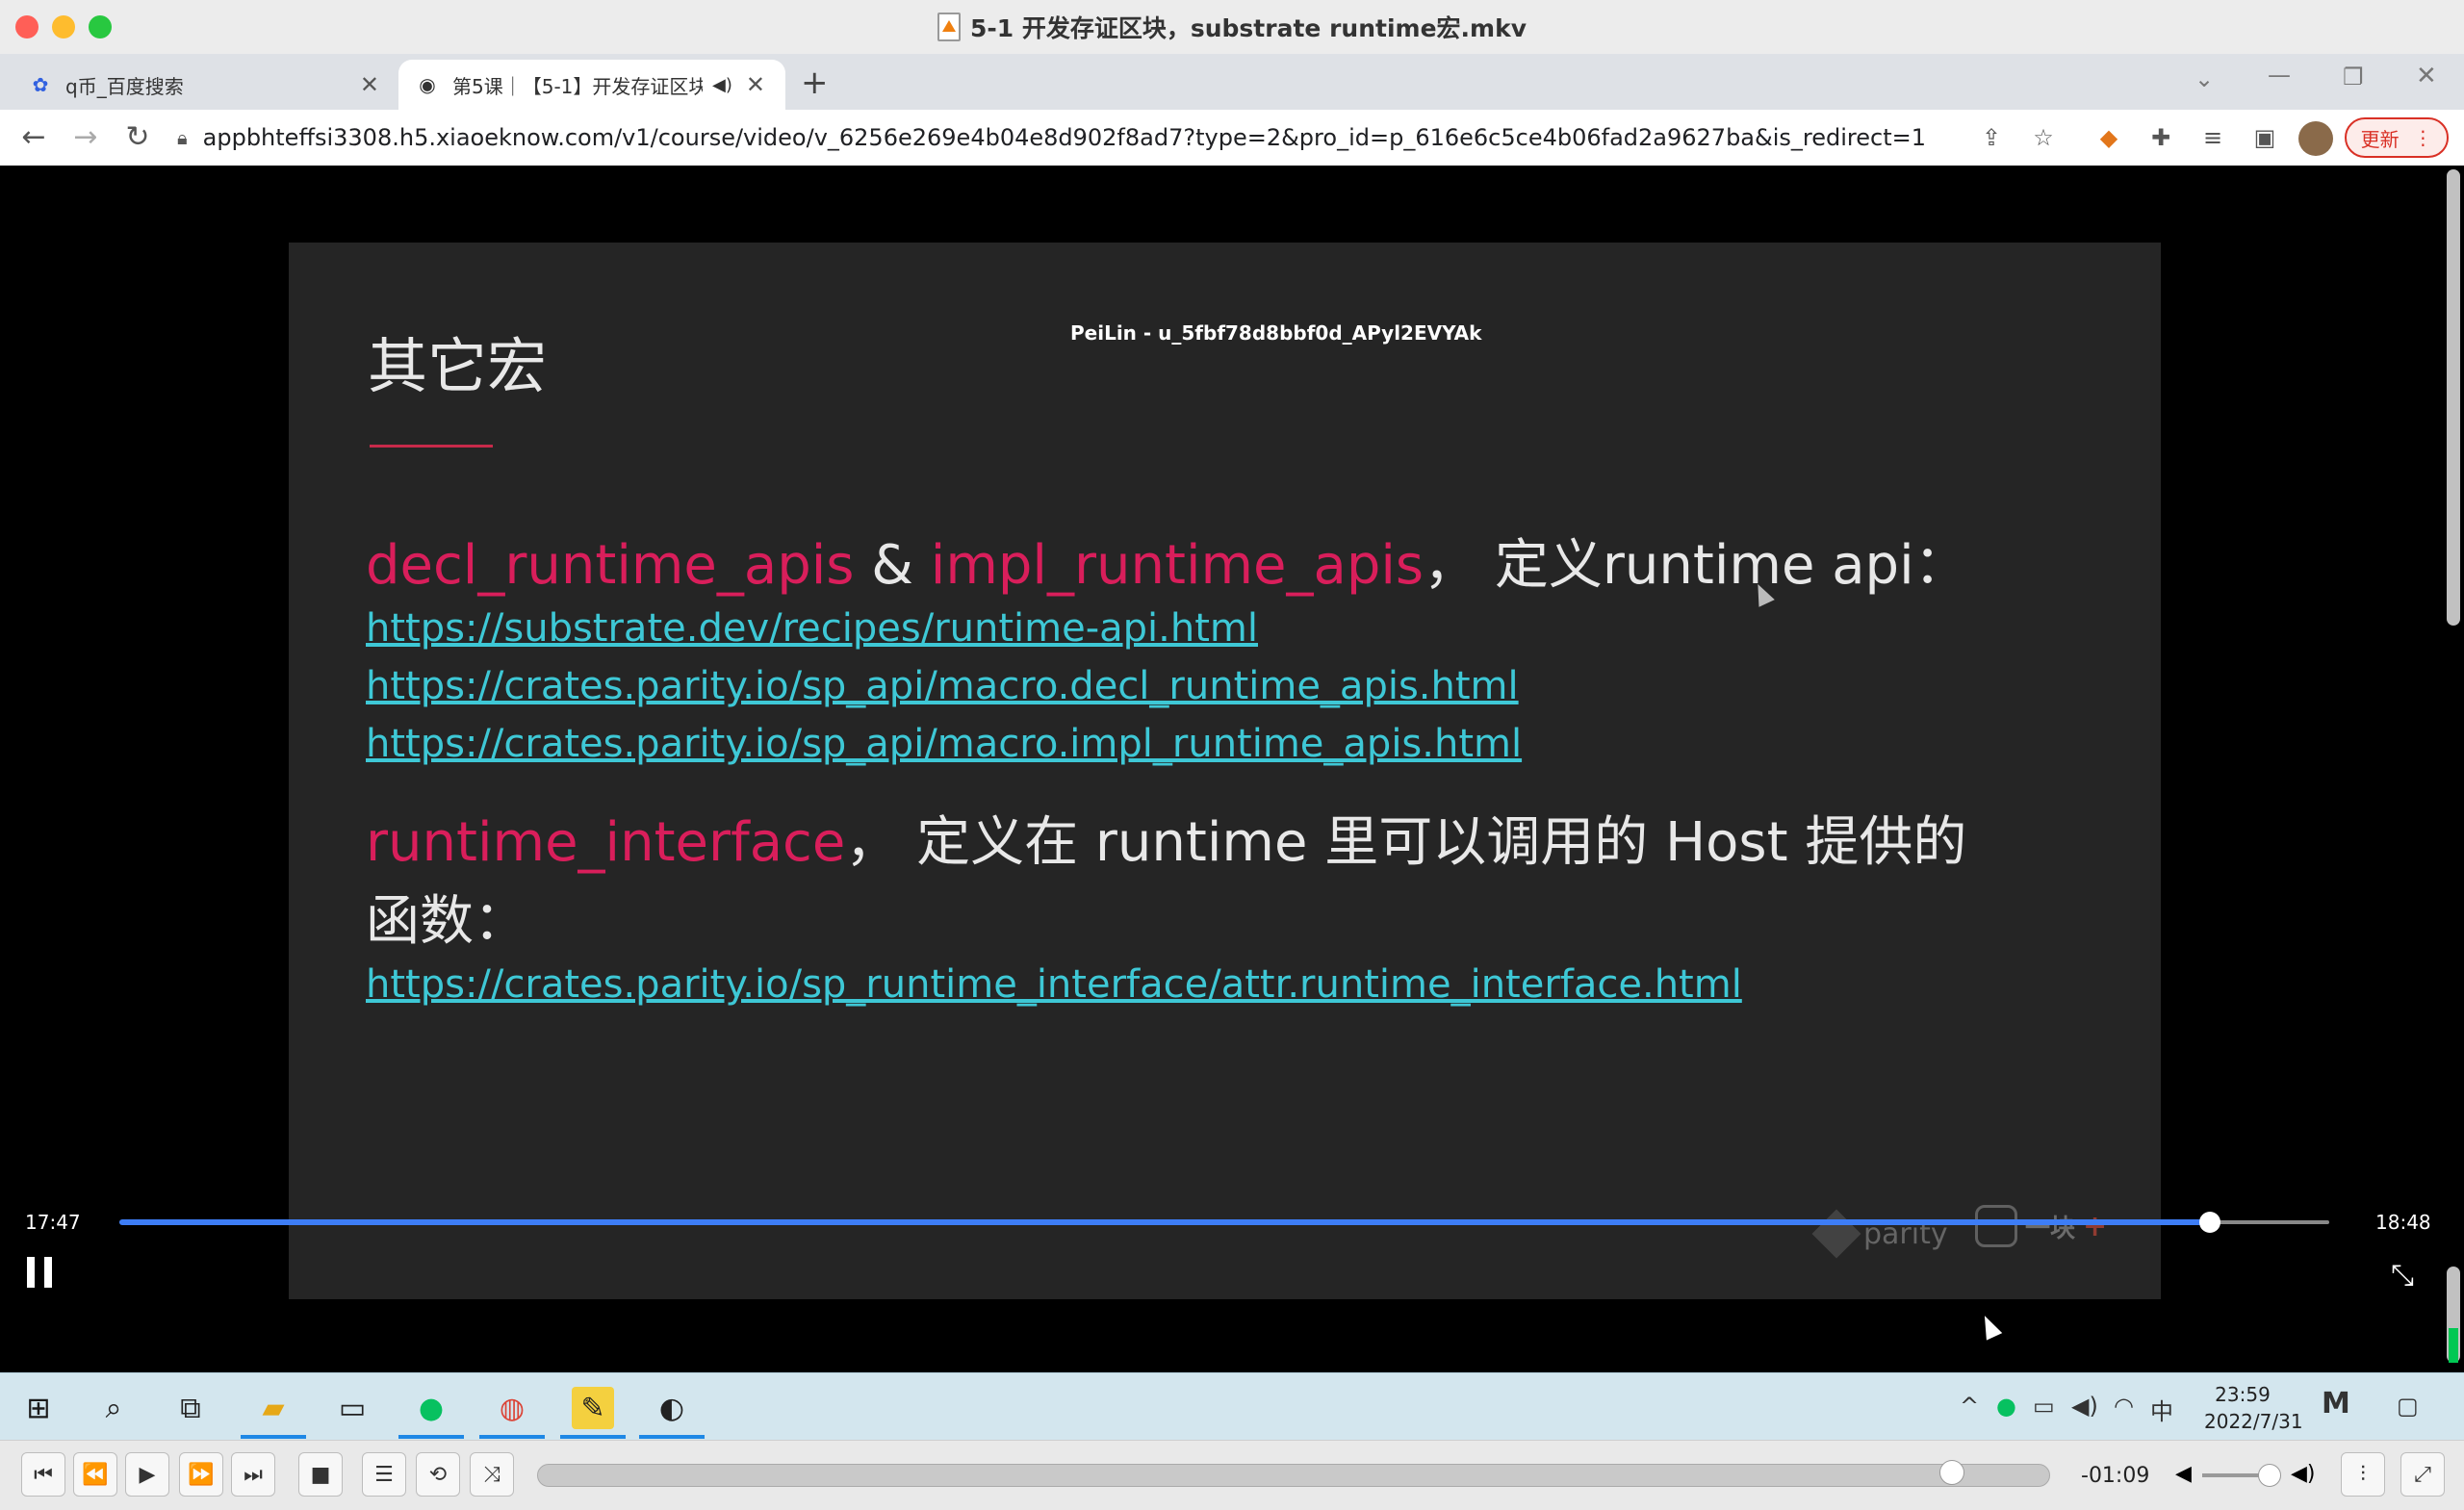 This screenshot has width=2464, height=1510. Describe the element at coordinates (431, 446) in the screenshot. I see `title-underline` at that location.